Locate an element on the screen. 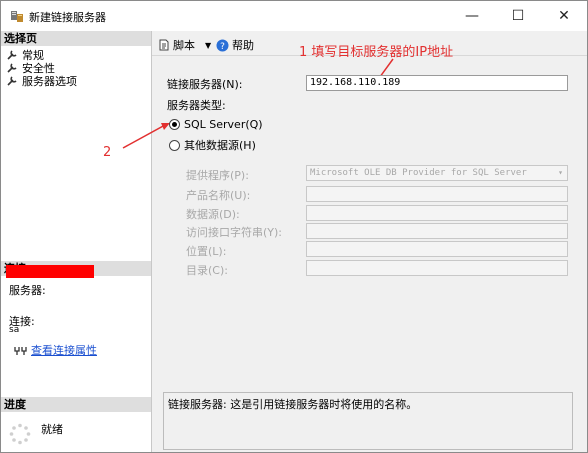  radio-other-datasource: 其他数据源(H) is located at coordinates (212, 145).